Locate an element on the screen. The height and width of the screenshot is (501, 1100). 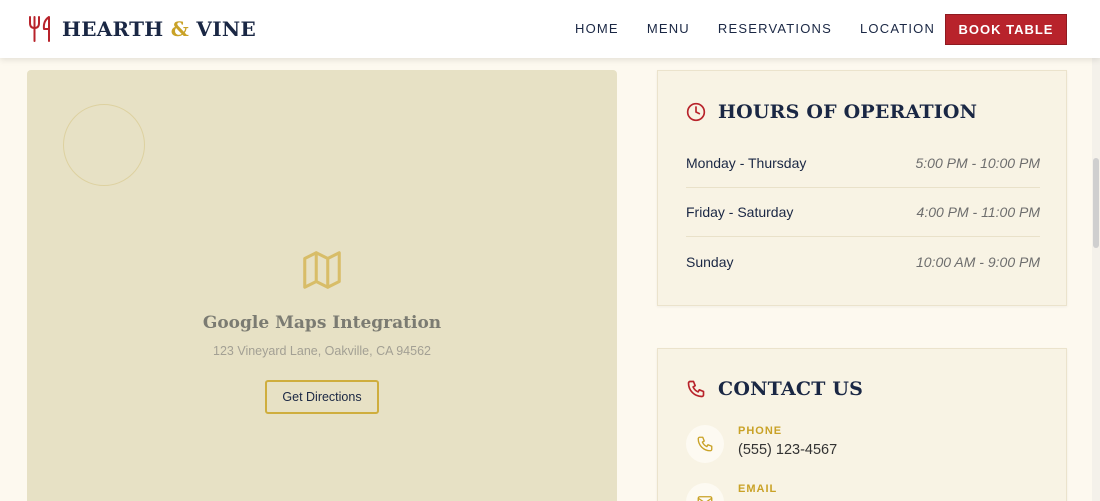
page-scrollbar is located at coordinates (1096, 279).